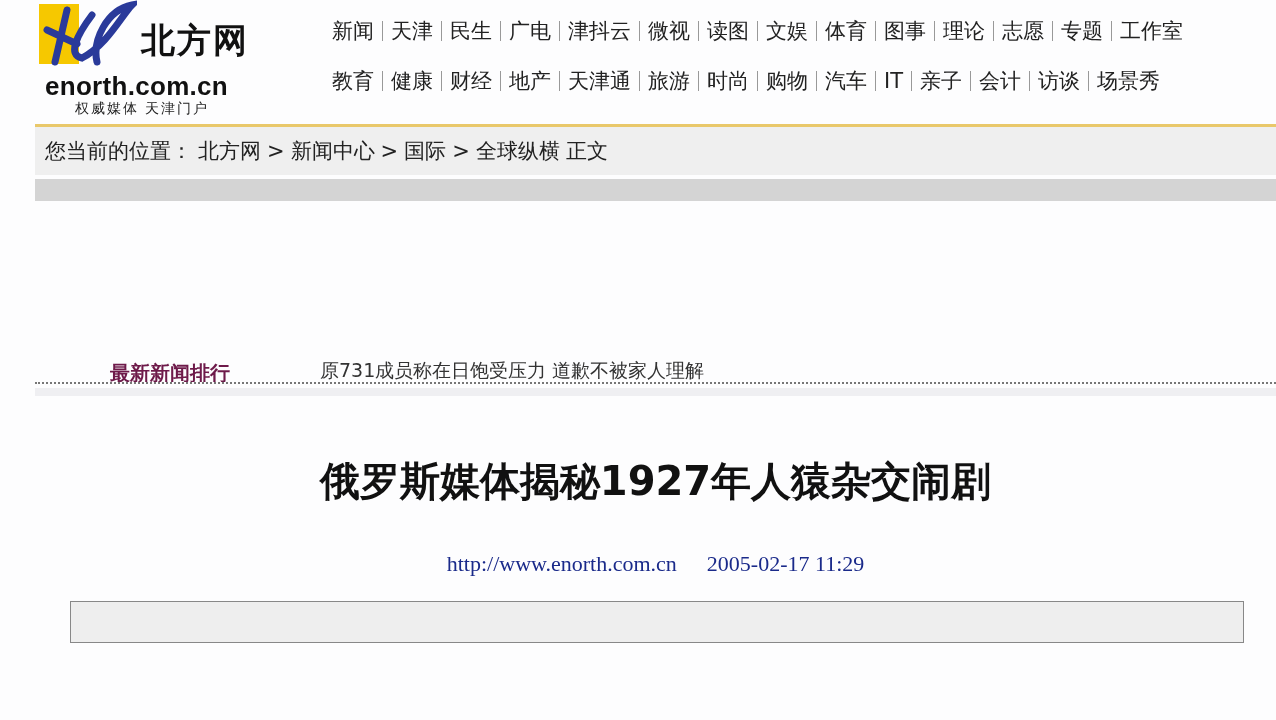  I want to click on nav-link: 理论, so click(964, 31).